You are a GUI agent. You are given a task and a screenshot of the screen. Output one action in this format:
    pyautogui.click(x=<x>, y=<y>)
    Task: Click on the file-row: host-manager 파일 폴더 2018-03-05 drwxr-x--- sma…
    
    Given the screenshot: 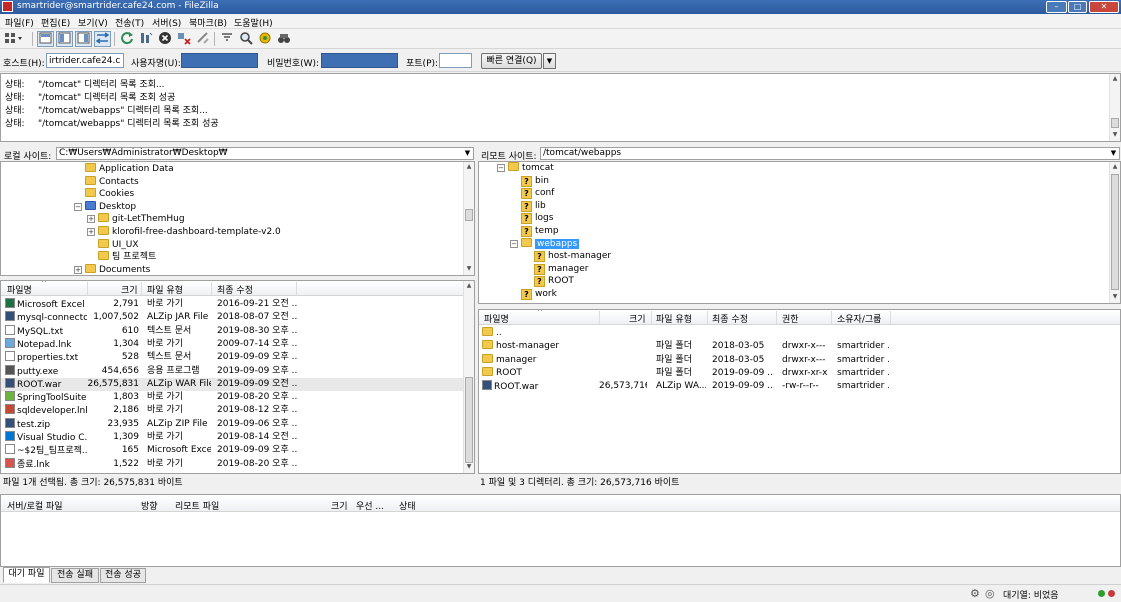 What is the action you would take?
    pyautogui.click(x=799, y=346)
    